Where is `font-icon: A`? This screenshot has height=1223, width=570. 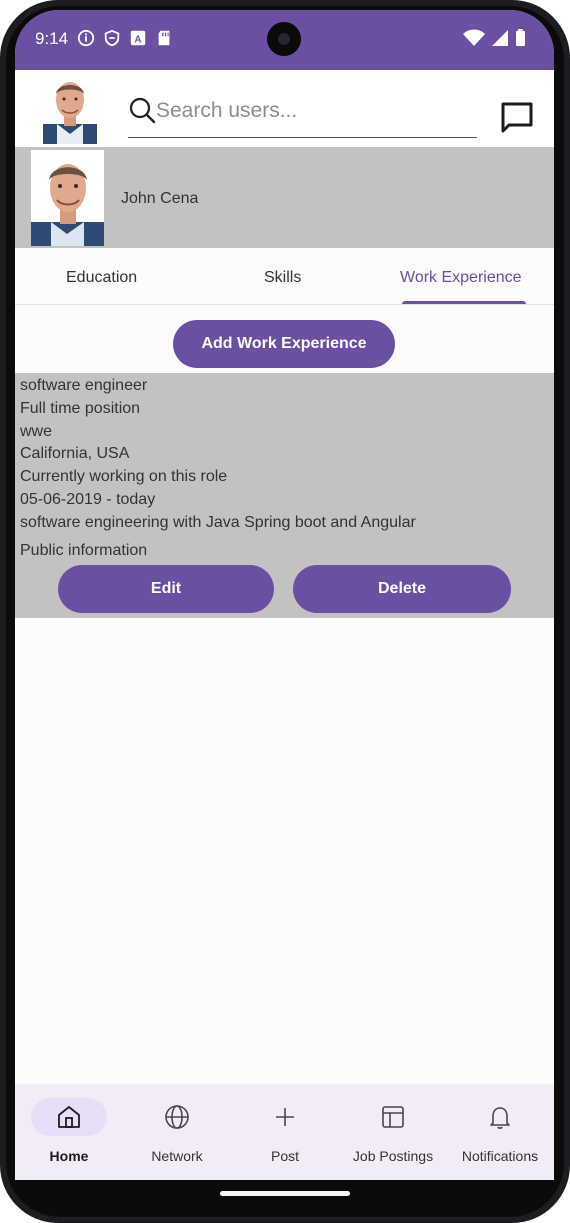 font-icon: A is located at coordinates (138, 38).